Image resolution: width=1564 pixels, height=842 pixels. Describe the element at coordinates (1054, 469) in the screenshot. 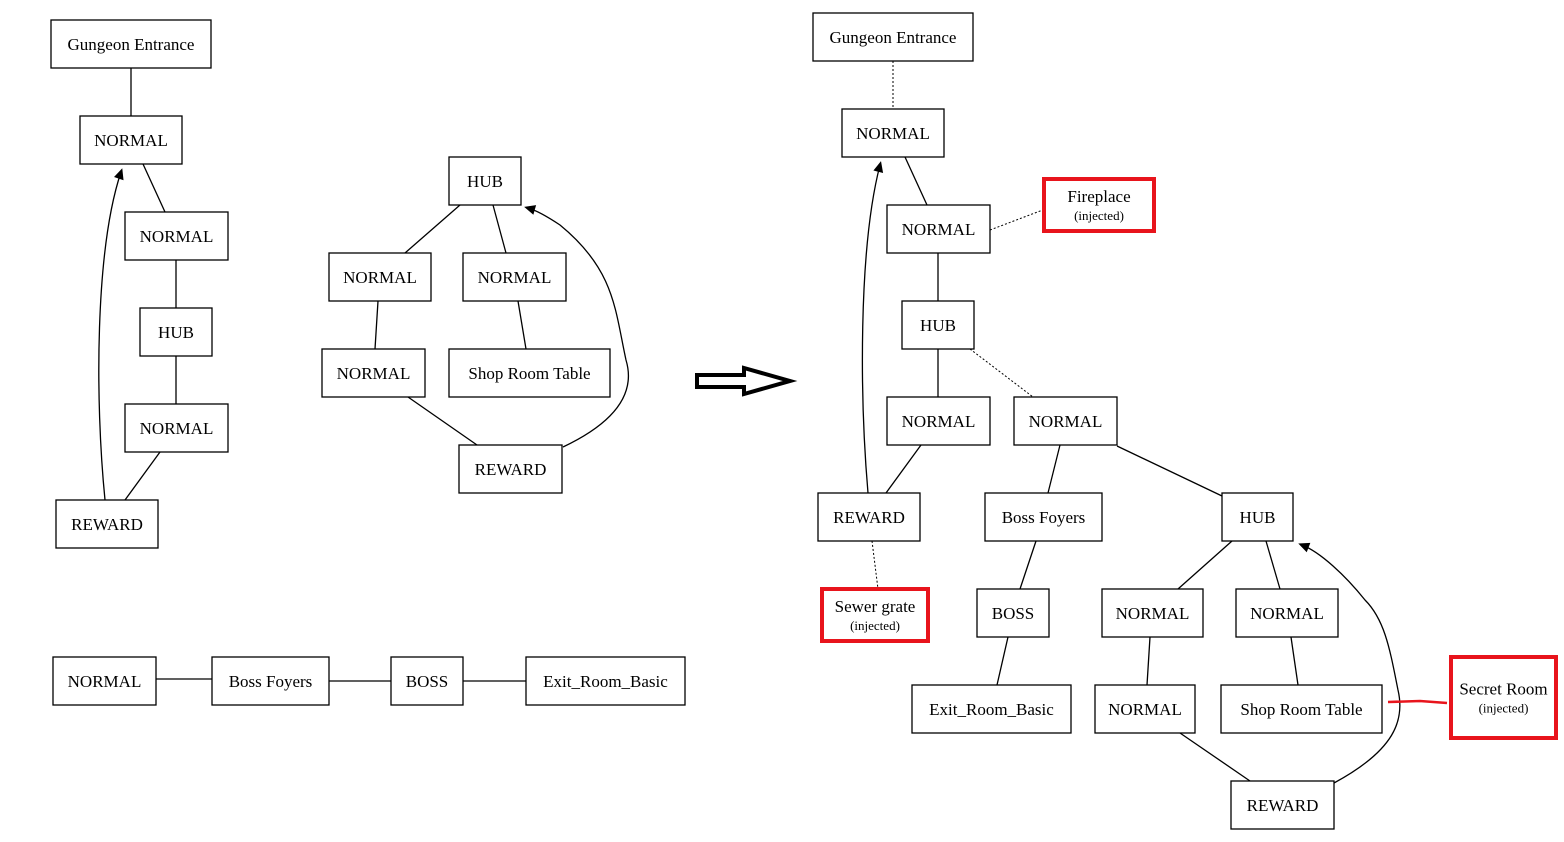

I see `edge-r6-r8` at that location.